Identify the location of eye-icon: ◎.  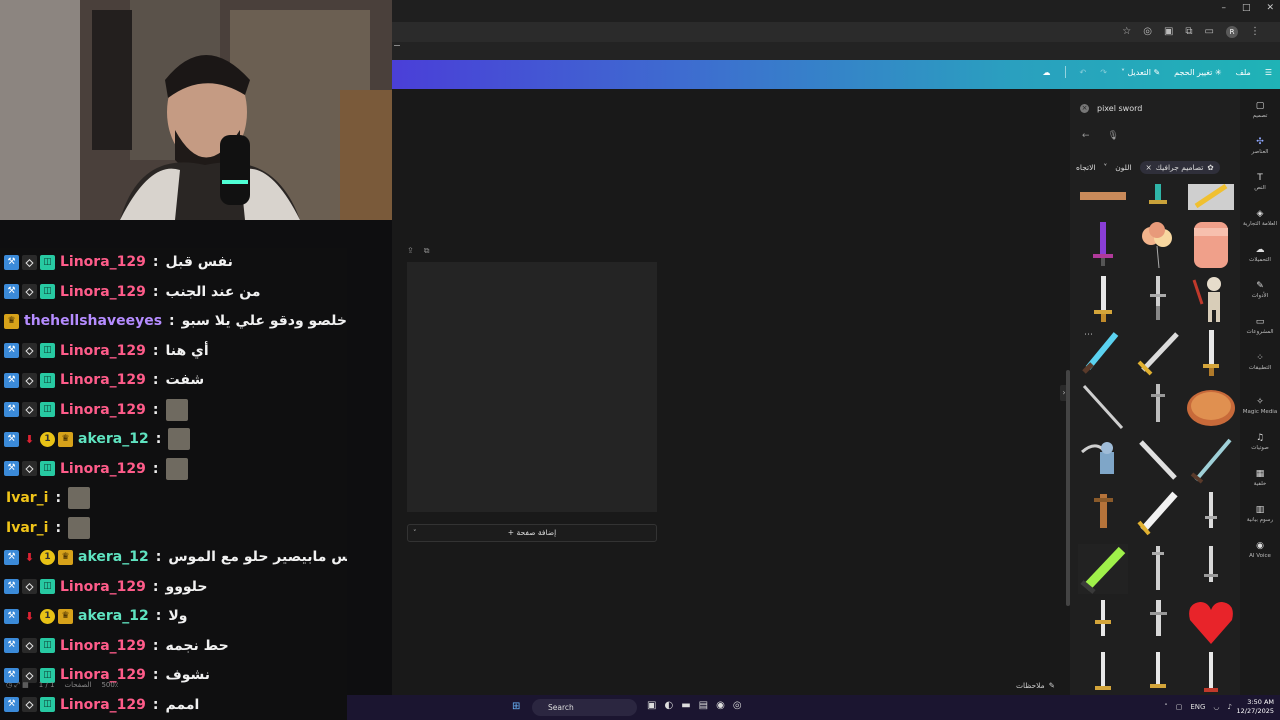
(1147, 32).